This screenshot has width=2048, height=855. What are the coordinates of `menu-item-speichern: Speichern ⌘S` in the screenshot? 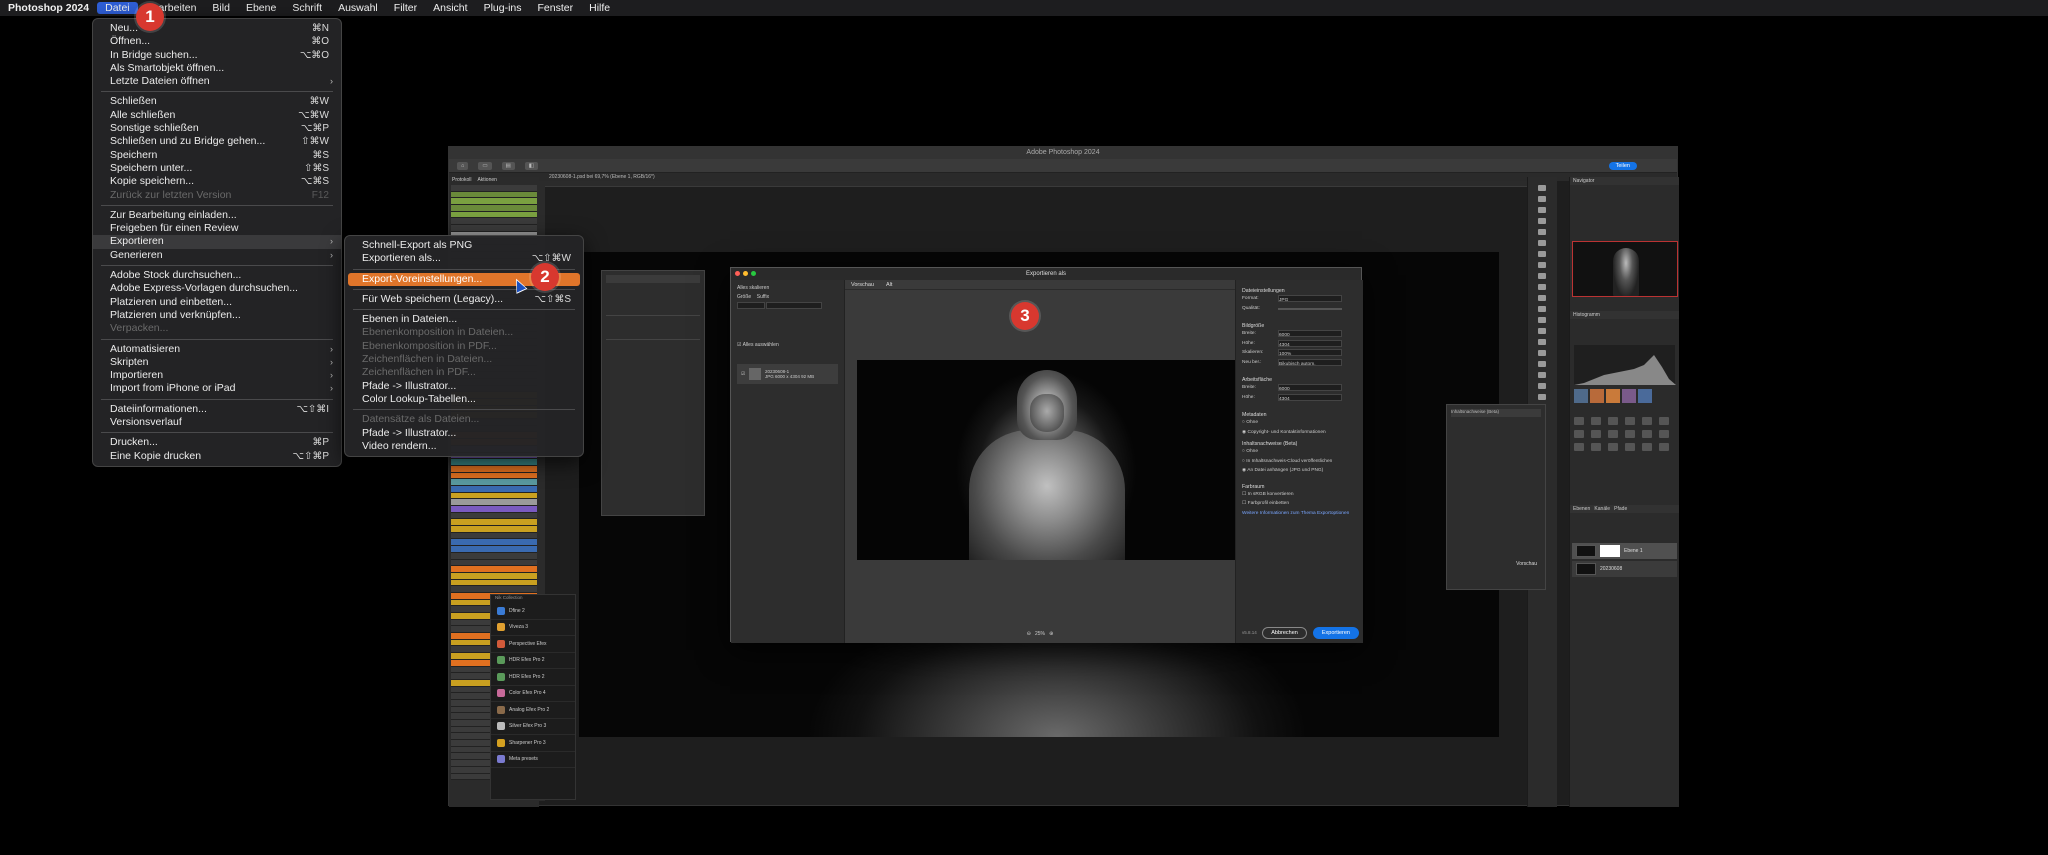 It's located at (217, 155).